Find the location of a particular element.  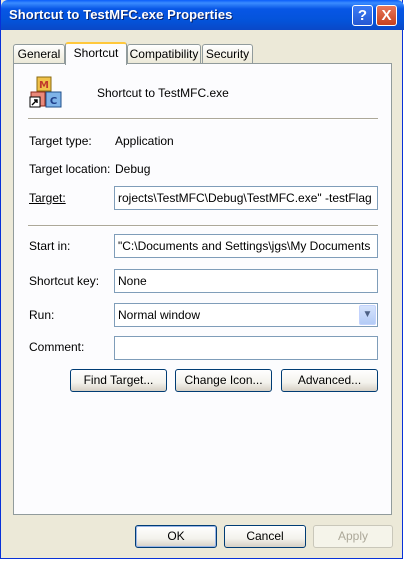

target-label-text: Target: is located at coordinates (47, 198).